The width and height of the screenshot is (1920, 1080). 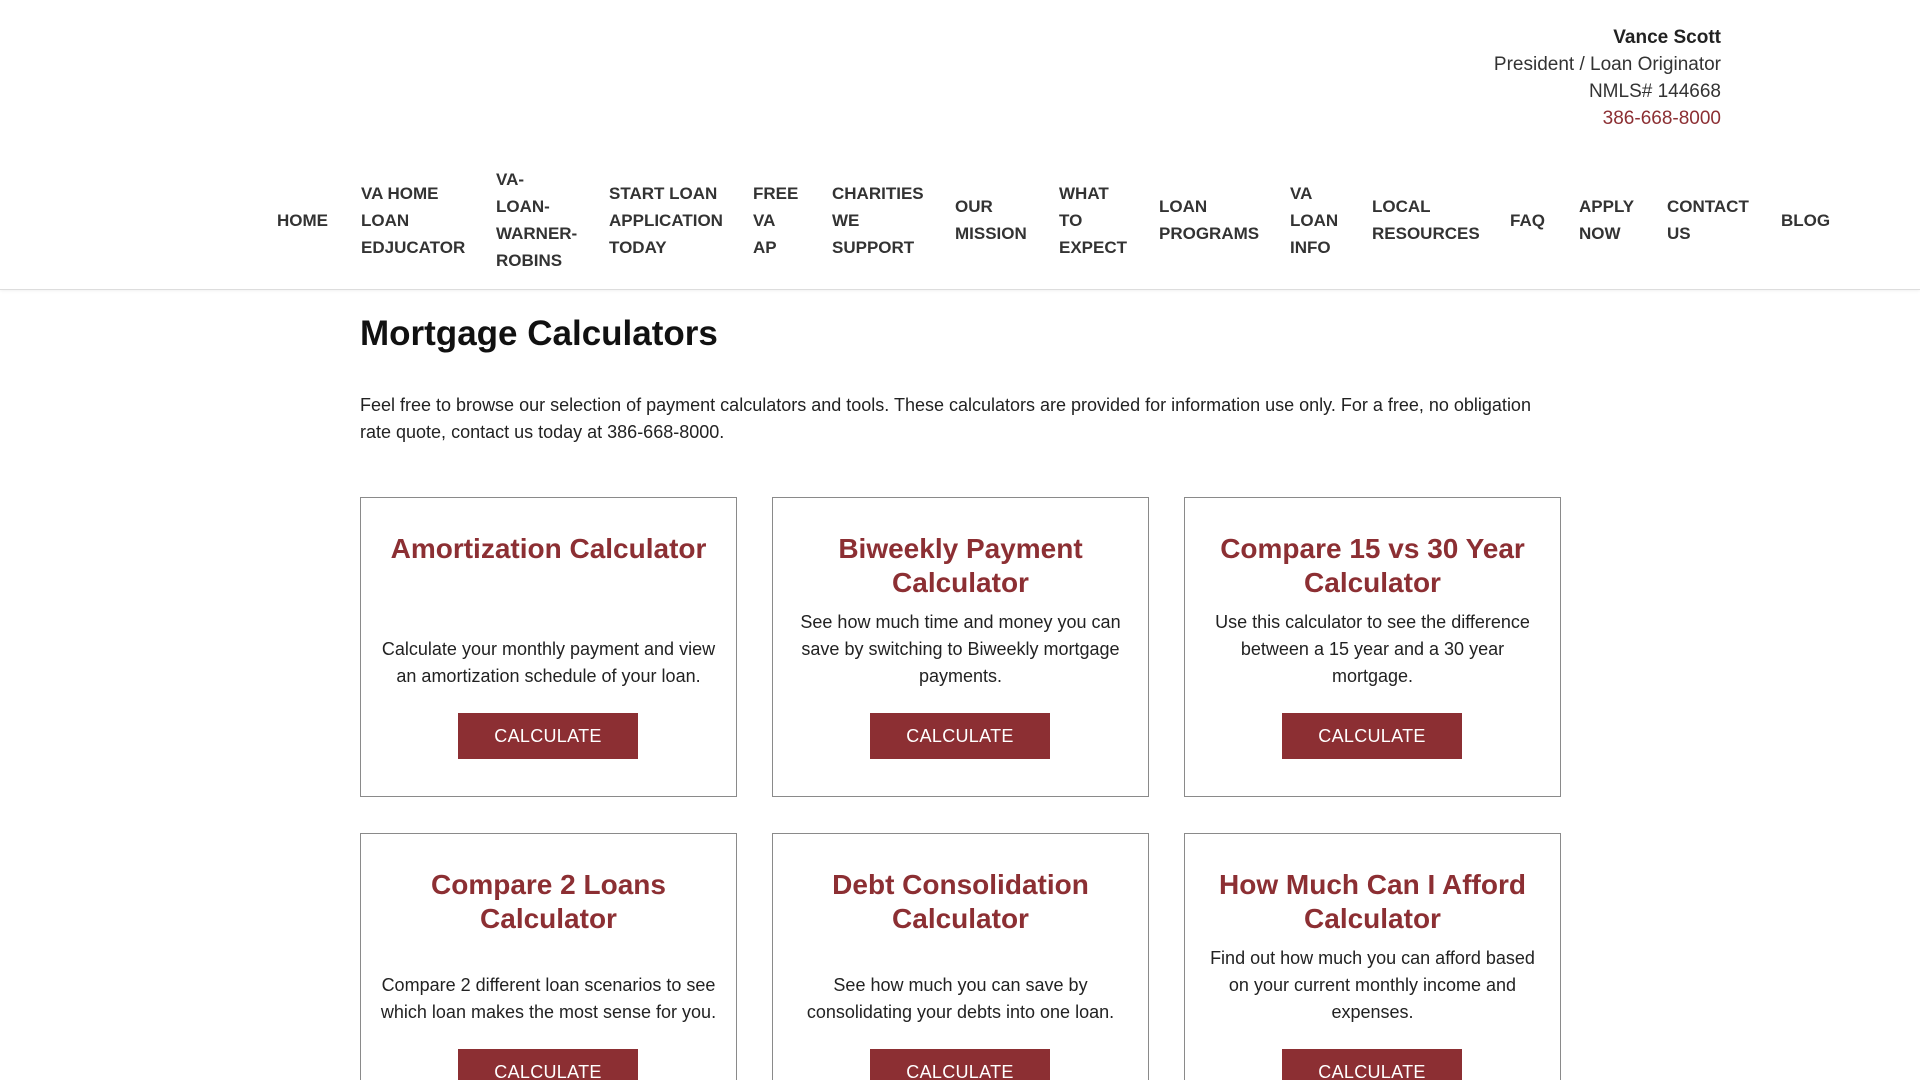 What do you see at coordinates (539, 333) in the screenshot?
I see `page-title: Mortgage Calculators` at bounding box center [539, 333].